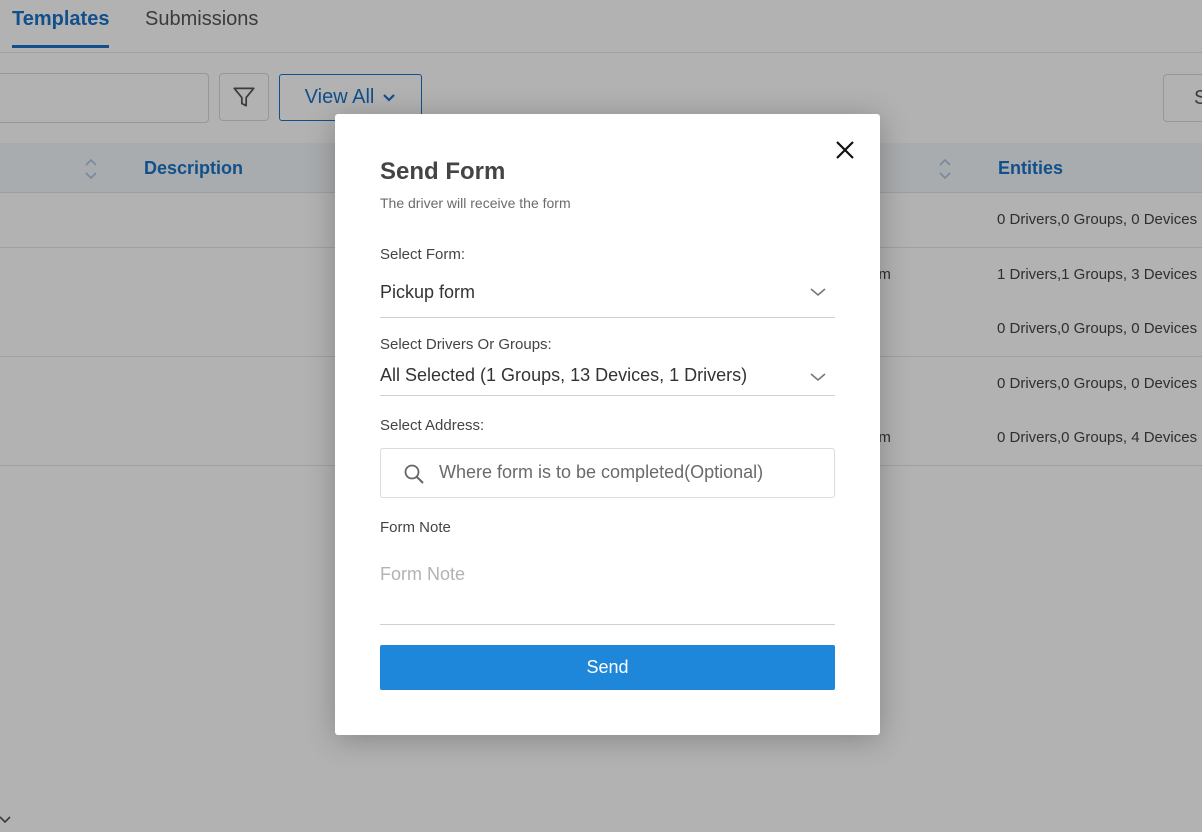 Image resolution: width=1202 pixels, height=832 pixels. I want to click on address-search-input: Where form is to be completed(Optional), so click(607, 473).